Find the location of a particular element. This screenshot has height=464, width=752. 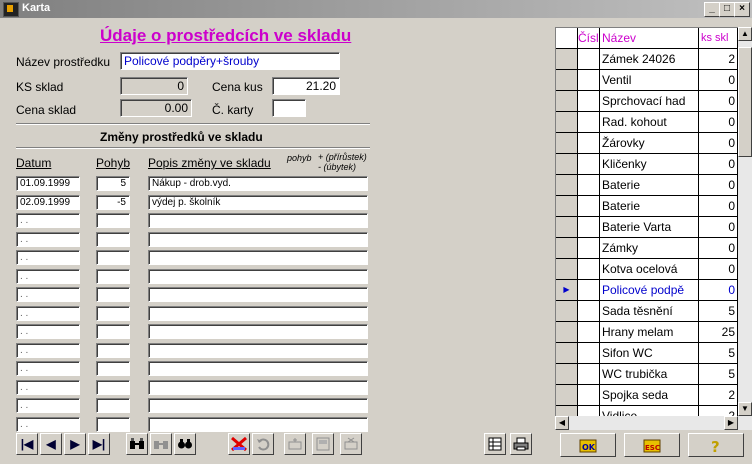

grid-cell-nazev: Kotva ocelová is located at coordinates (649, 269).